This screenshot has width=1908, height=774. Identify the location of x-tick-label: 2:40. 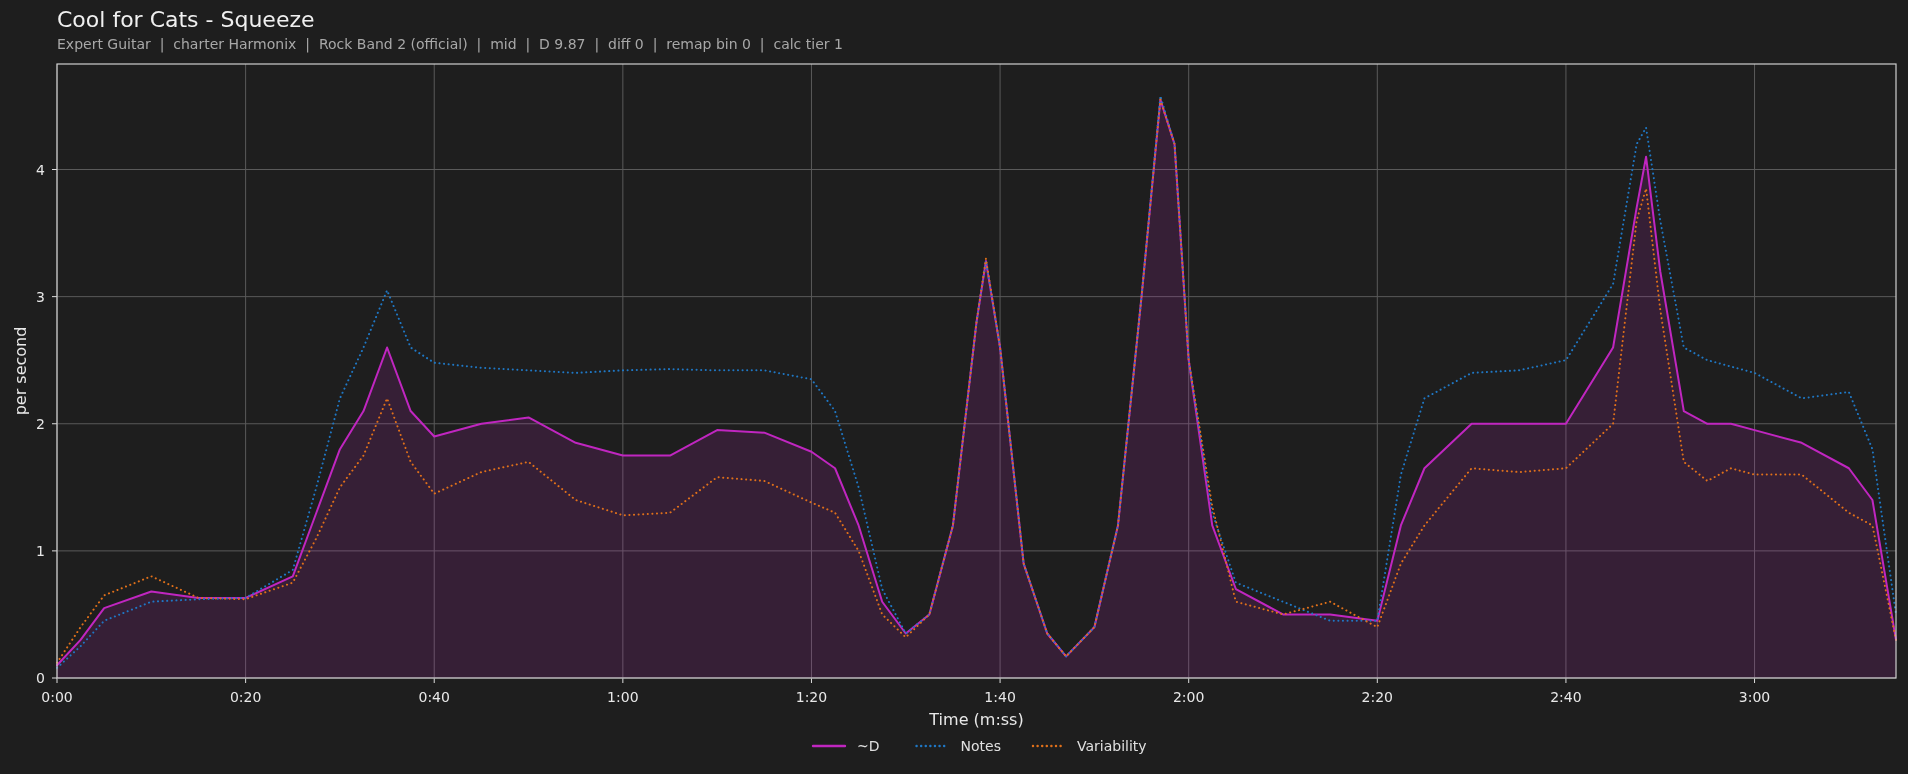
(1566, 697).